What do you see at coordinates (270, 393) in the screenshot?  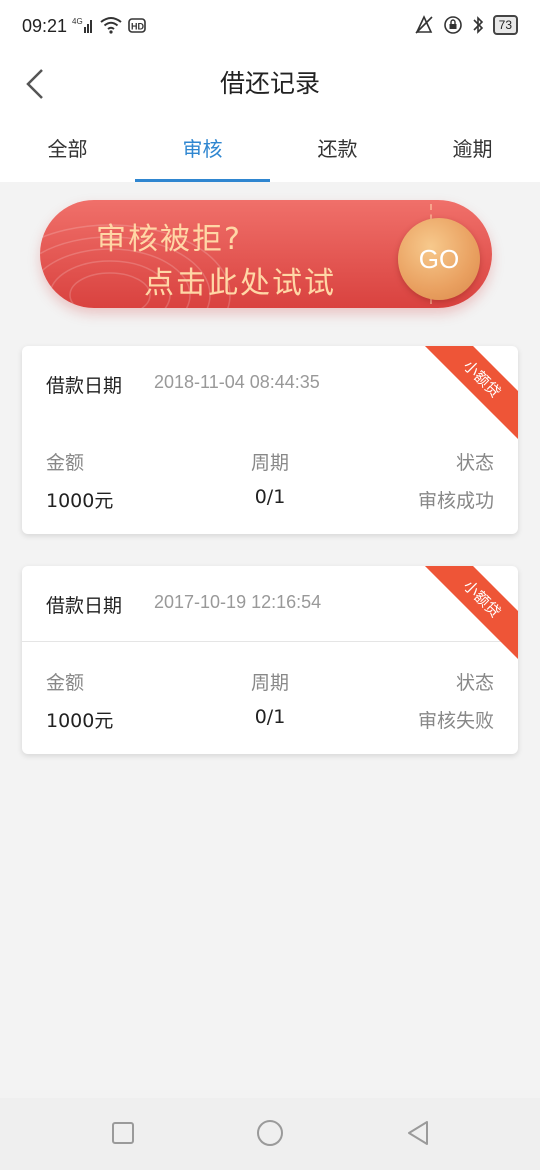 I see `record-header: 借款日期 2018-11-04 08:44:35 小额贷` at bounding box center [270, 393].